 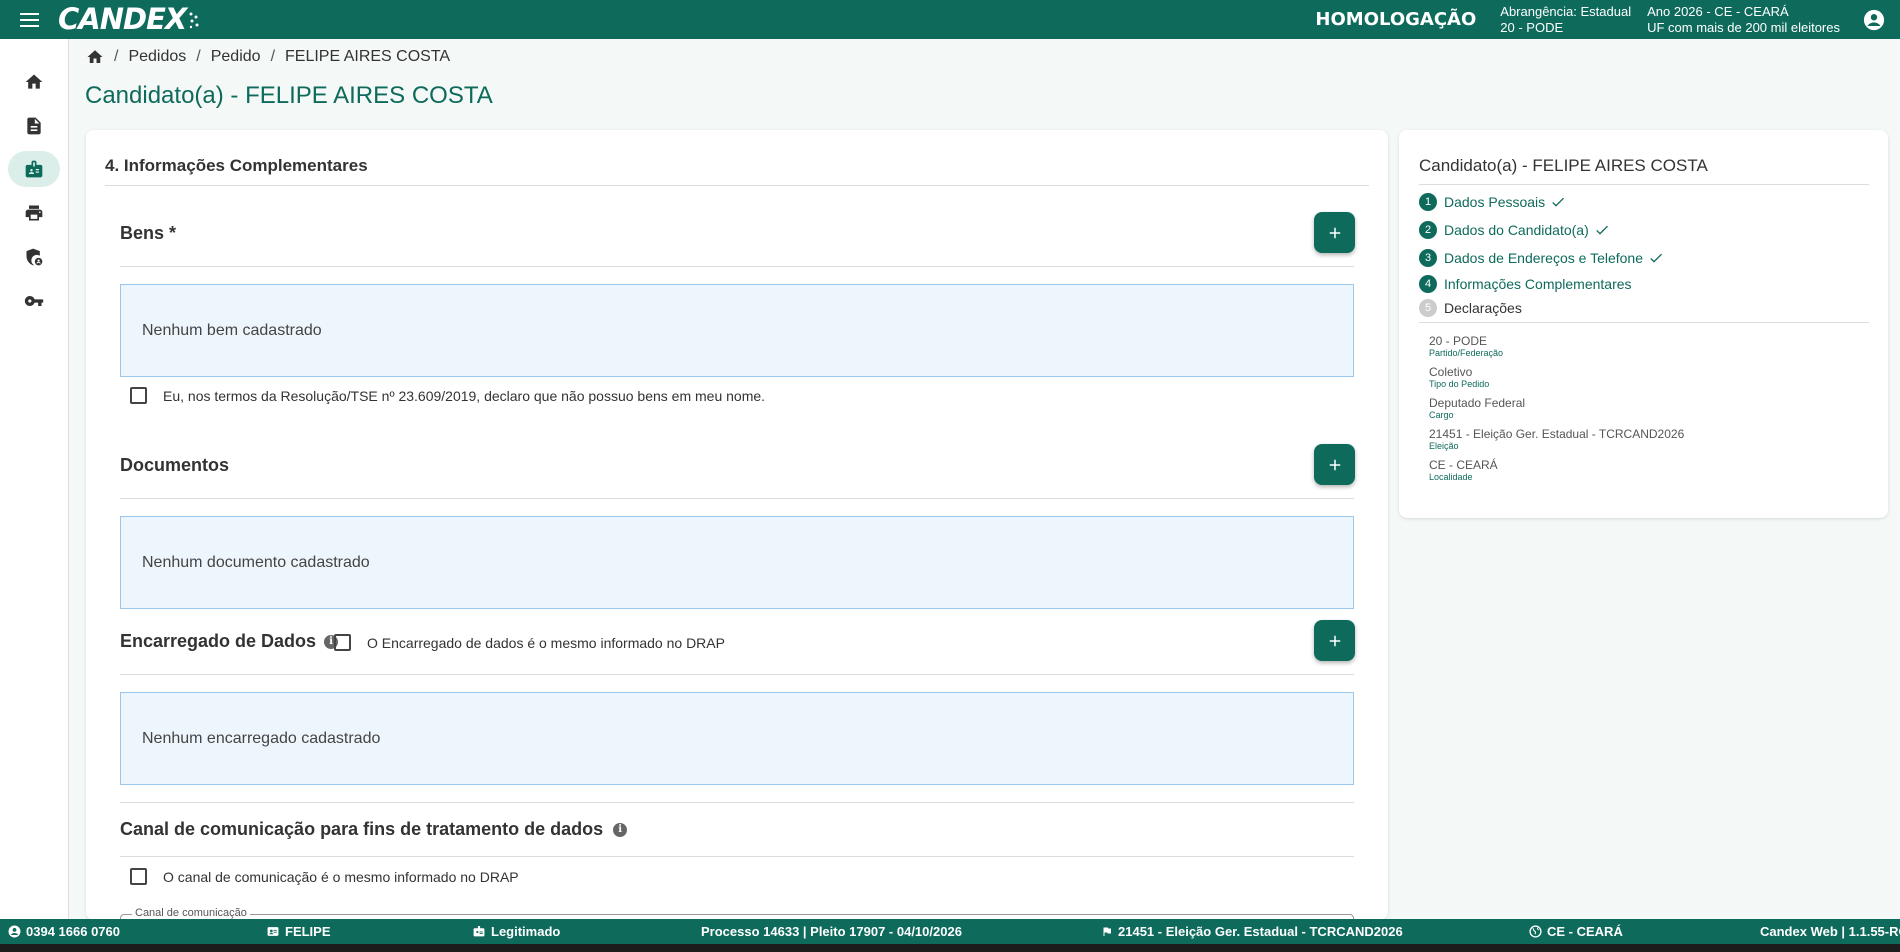 What do you see at coordinates (138, 395) in the screenshot?
I see `no-assets-checkbox` at bounding box center [138, 395].